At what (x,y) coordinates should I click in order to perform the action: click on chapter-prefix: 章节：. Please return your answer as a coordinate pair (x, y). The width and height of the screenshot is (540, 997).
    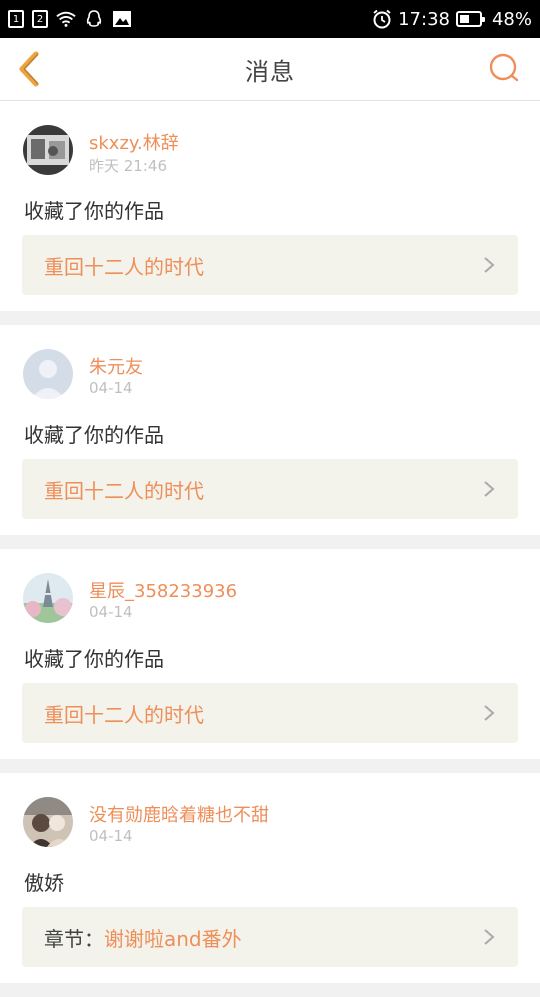
    Looking at the image, I should click on (74, 938).